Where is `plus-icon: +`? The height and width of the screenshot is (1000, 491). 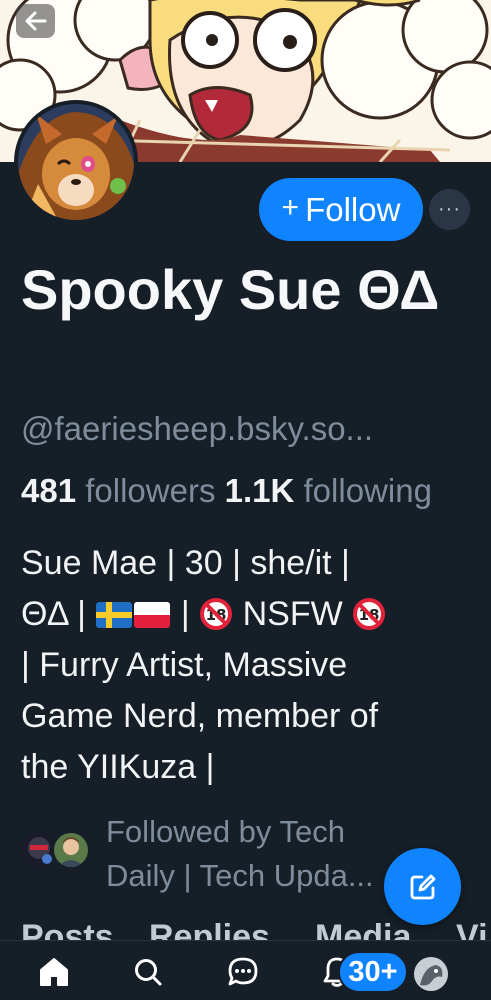 plus-icon: + is located at coordinates (290, 207).